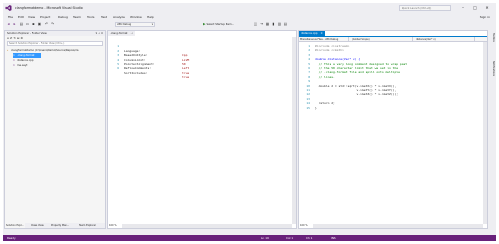 The height and width of the screenshot is (244, 499). What do you see at coordinates (475, 8) in the screenshot?
I see `maximize-button: □` at bounding box center [475, 8].